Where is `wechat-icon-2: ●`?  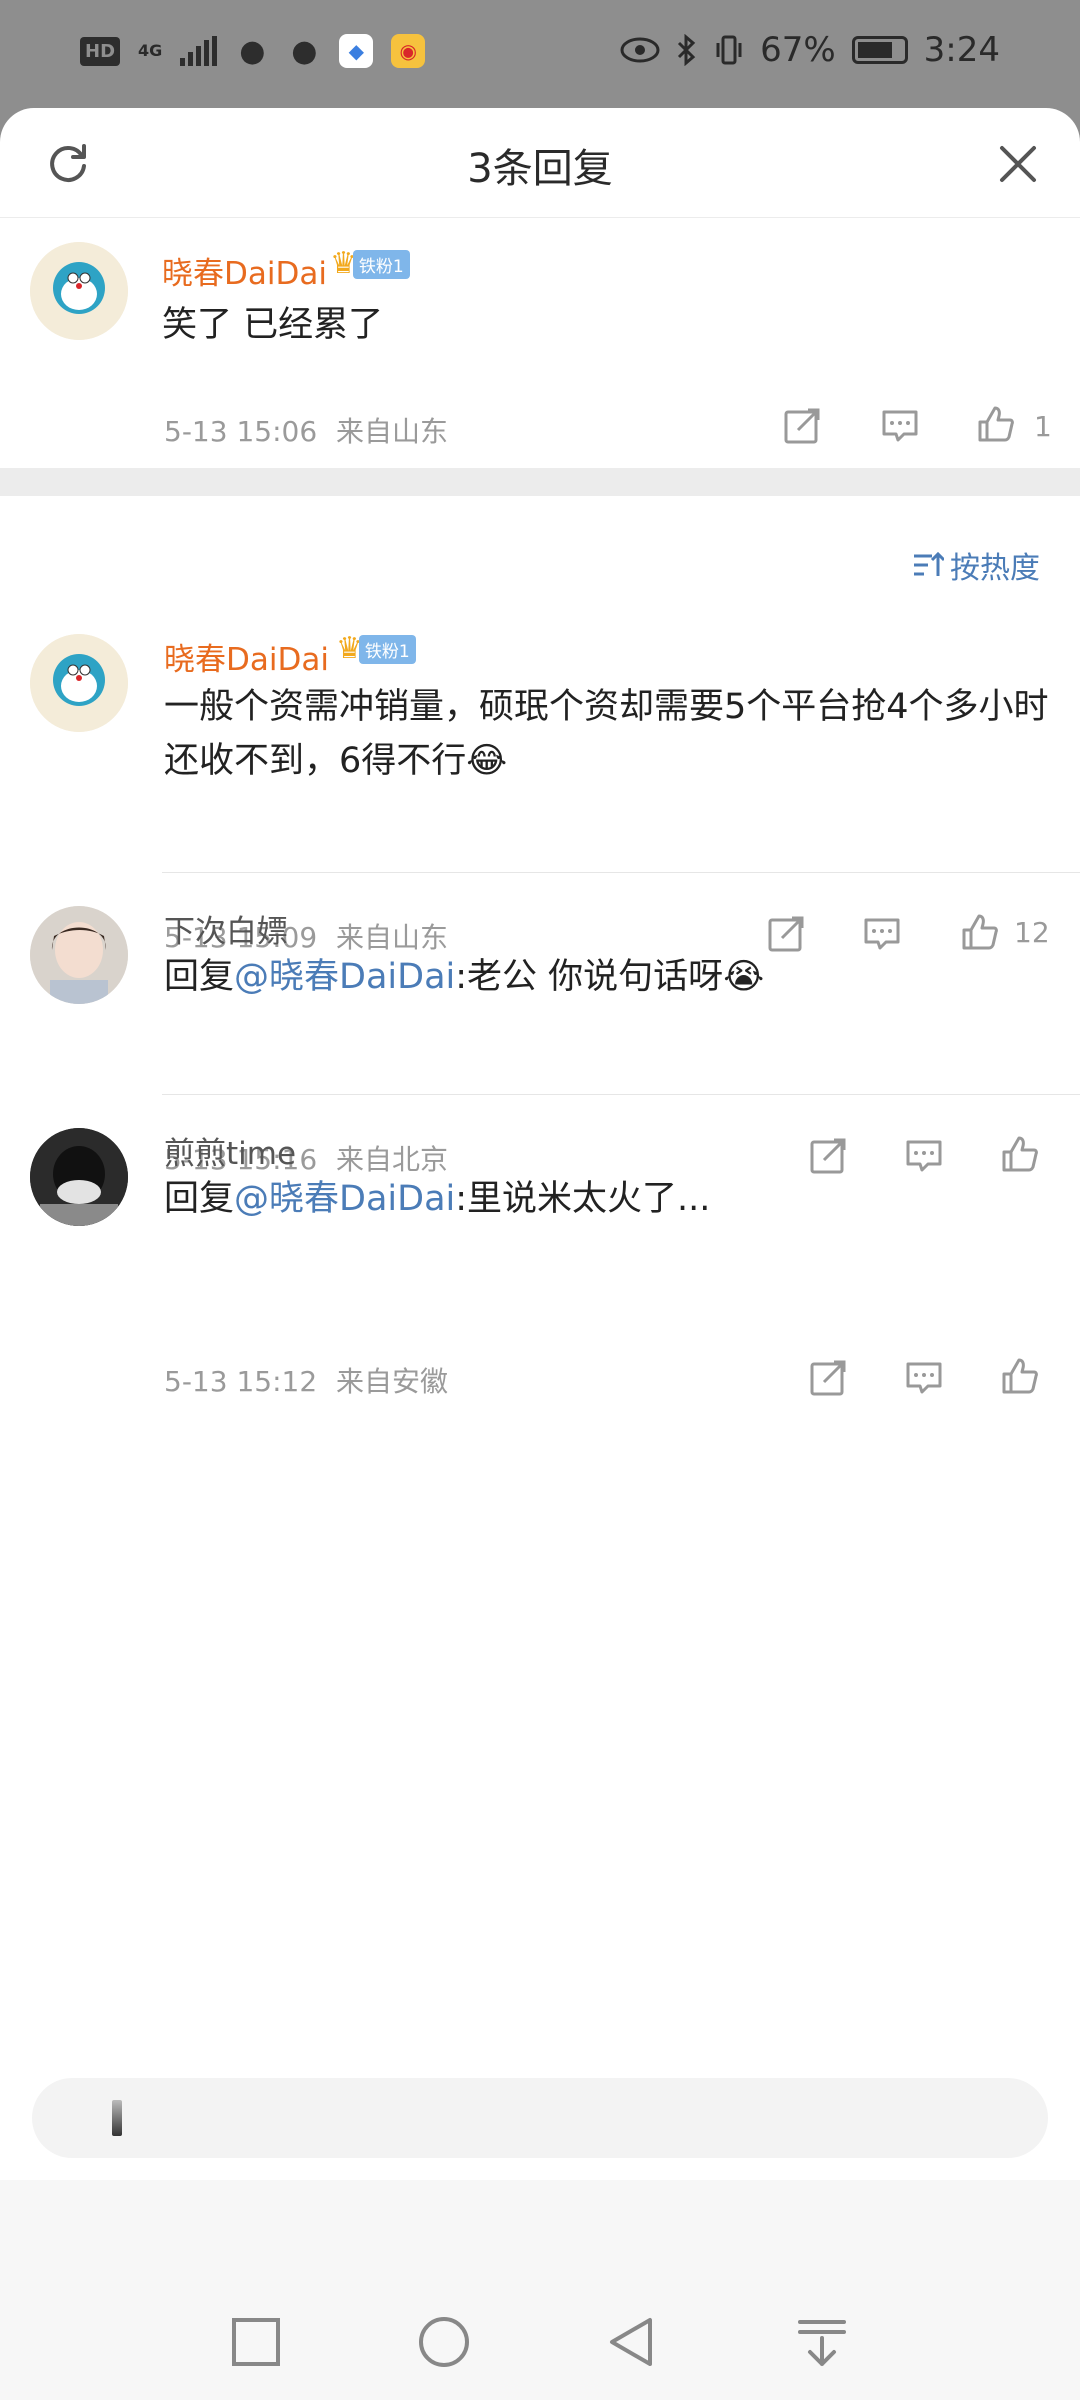
wechat-icon-2: ● is located at coordinates (304, 51).